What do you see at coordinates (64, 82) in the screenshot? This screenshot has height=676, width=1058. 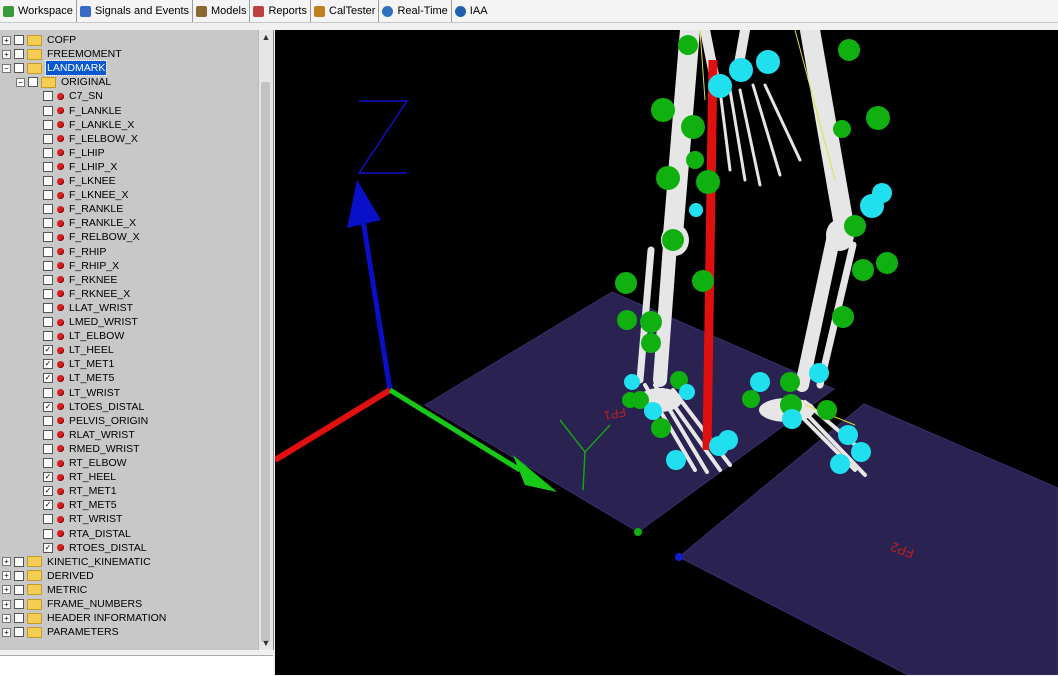 I see `tree-folder-original: − ORIGINAL` at bounding box center [64, 82].